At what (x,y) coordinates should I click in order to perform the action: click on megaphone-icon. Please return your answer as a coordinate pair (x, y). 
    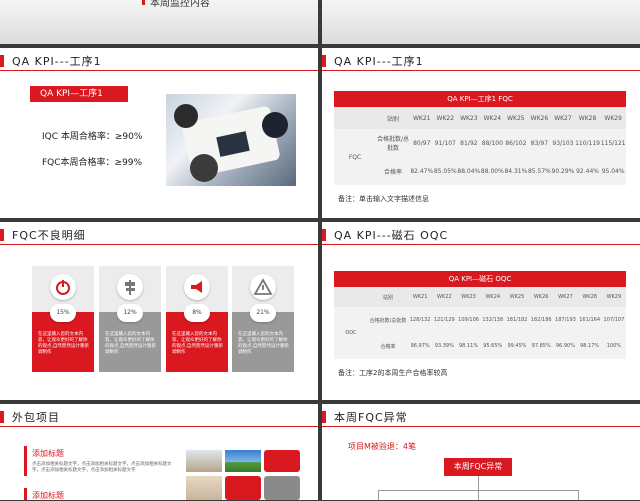
    Looking at the image, I should click on (197, 287).